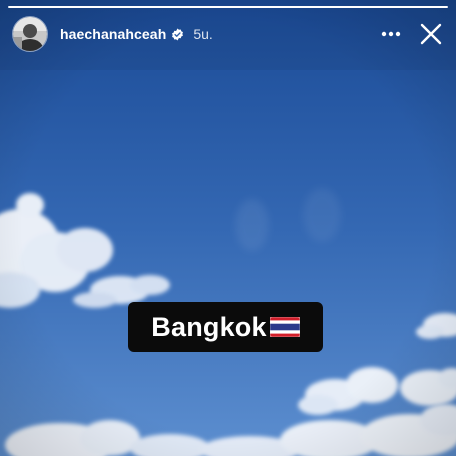 Image resolution: width=456 pixels, height=456 pixels. I want to click on thailand-flag-icon, so click(284, 327).